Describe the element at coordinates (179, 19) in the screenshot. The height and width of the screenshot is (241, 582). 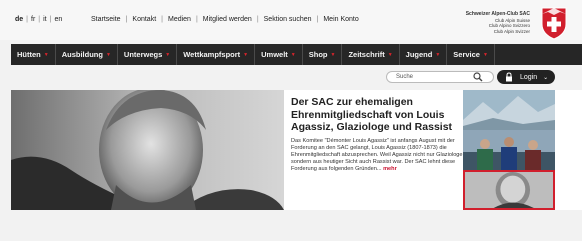
I see `link-medien: Medien` at that location.